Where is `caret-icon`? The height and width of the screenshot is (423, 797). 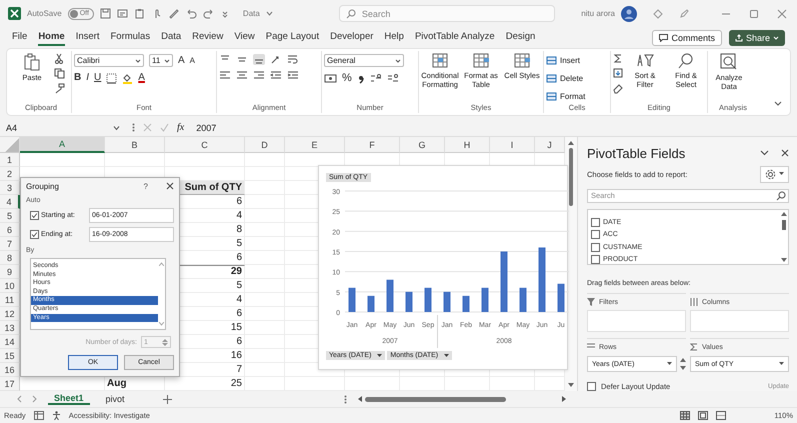 caret-icon is located at coordinates (269, 13).